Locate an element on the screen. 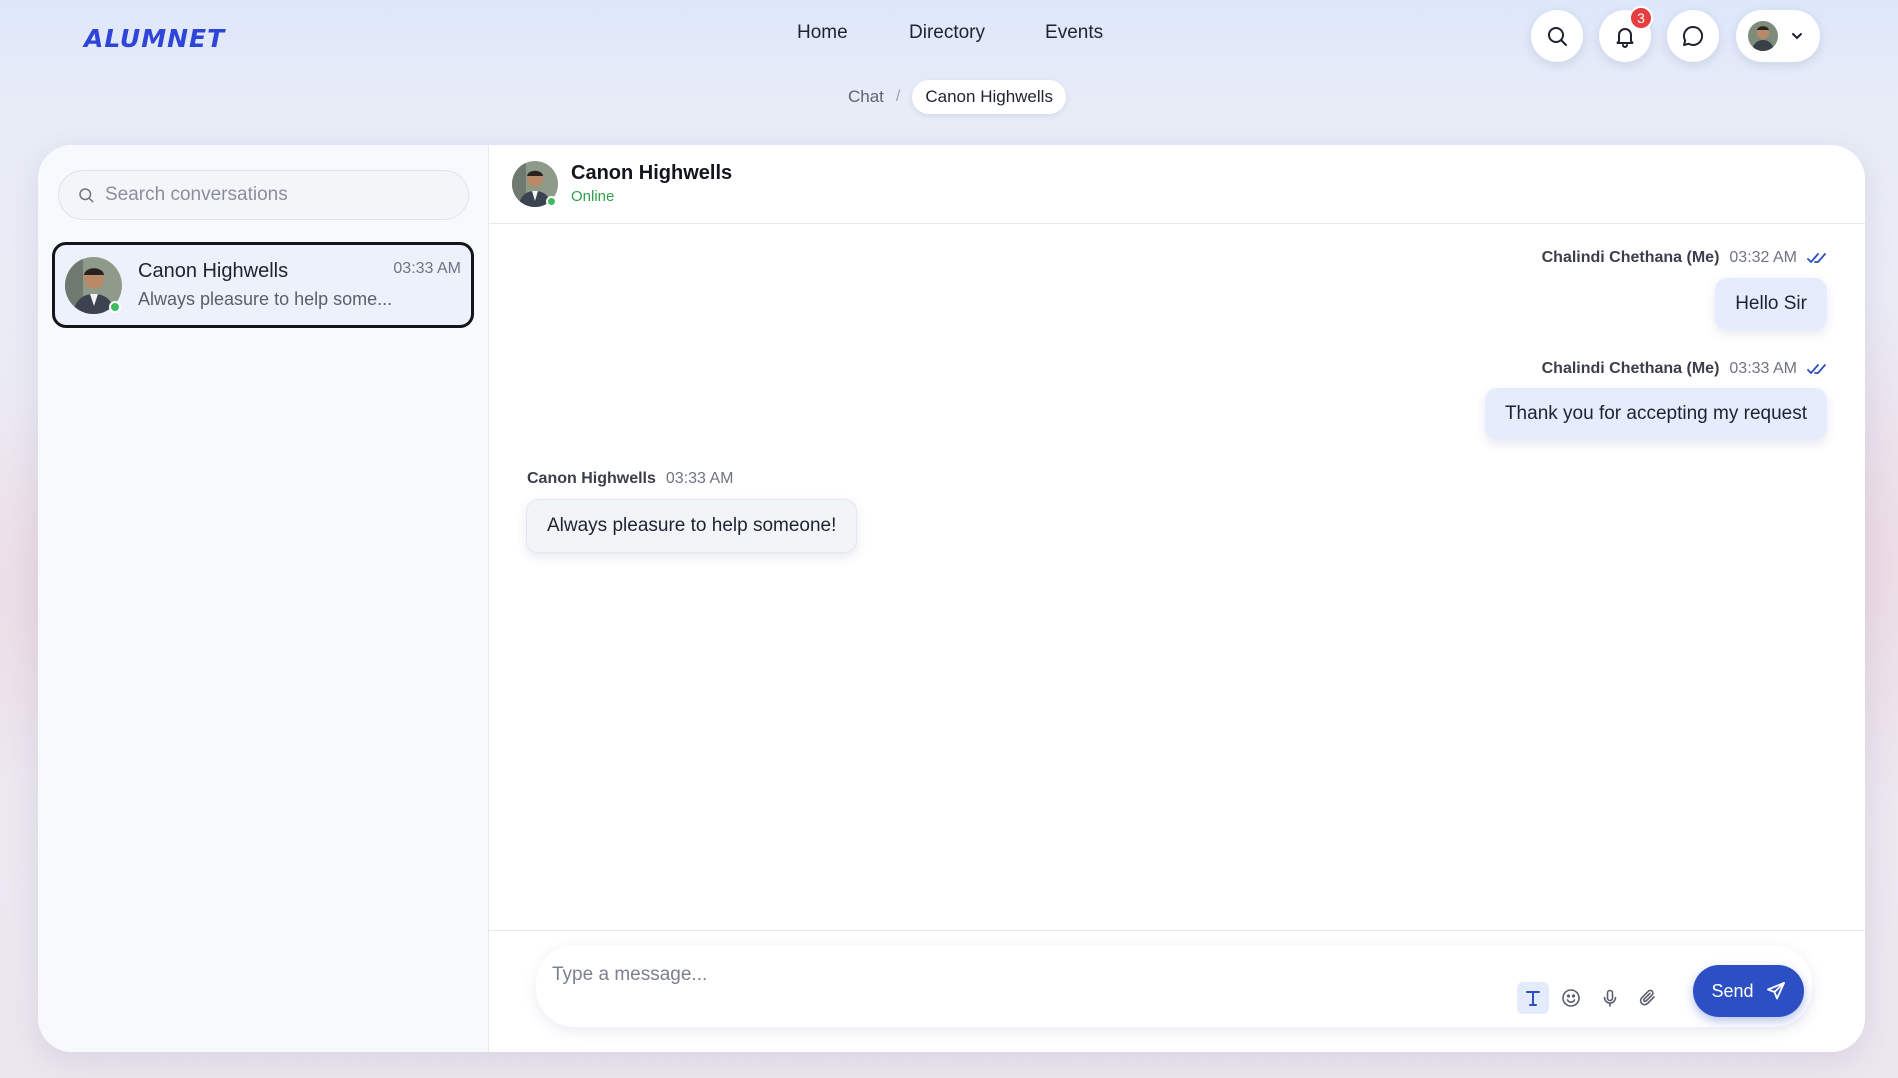  message-meta: Canon Highwells 03:33 AM is located at coordinates (630, 479).